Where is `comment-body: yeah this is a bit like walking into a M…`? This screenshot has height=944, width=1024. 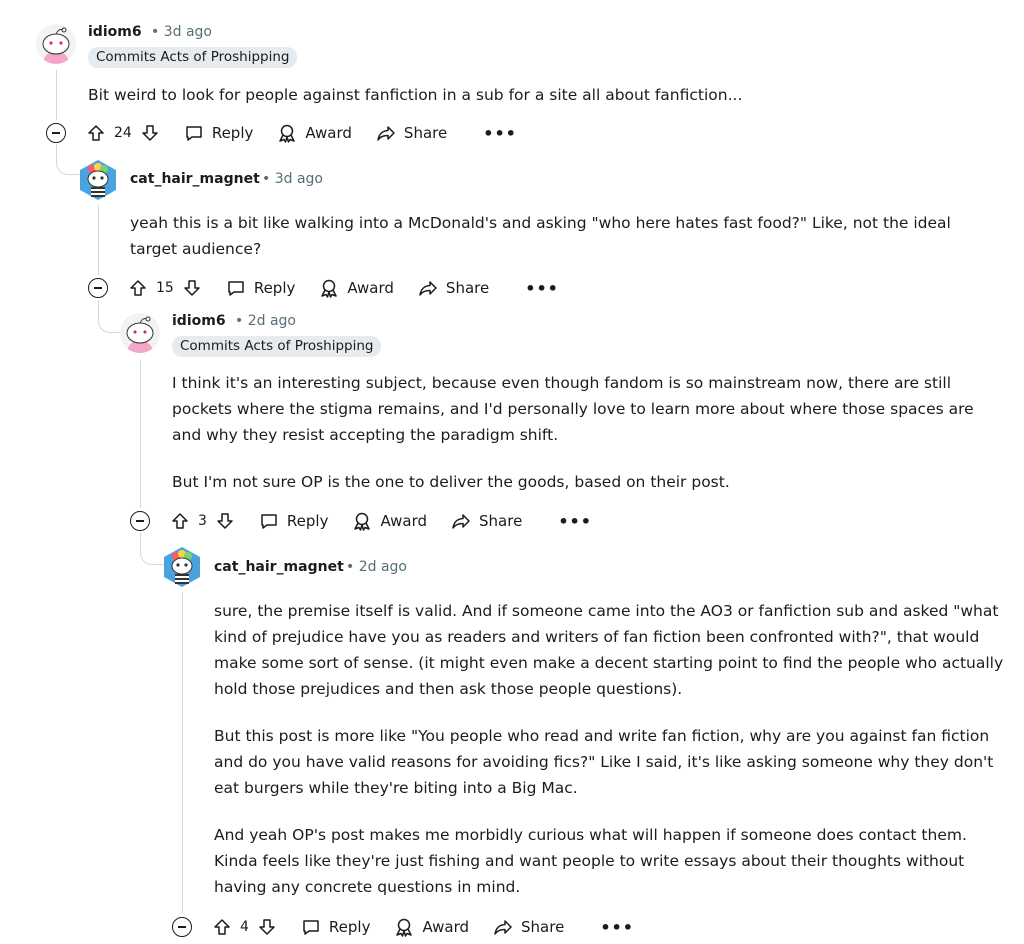
comment-body: yeah this is a bit like walking into a M… is located at coordinates (565, 236).